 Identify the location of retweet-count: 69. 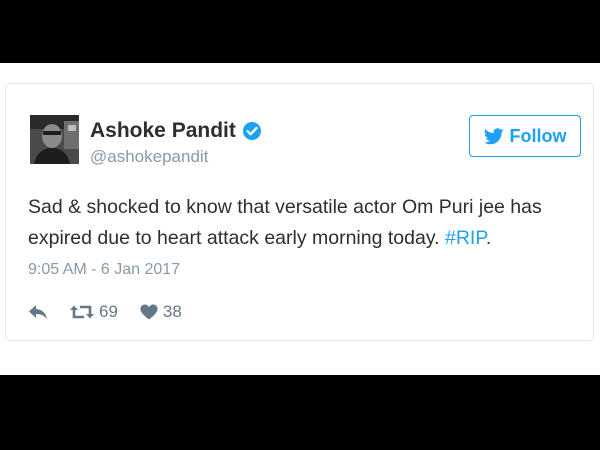
(108, 311).